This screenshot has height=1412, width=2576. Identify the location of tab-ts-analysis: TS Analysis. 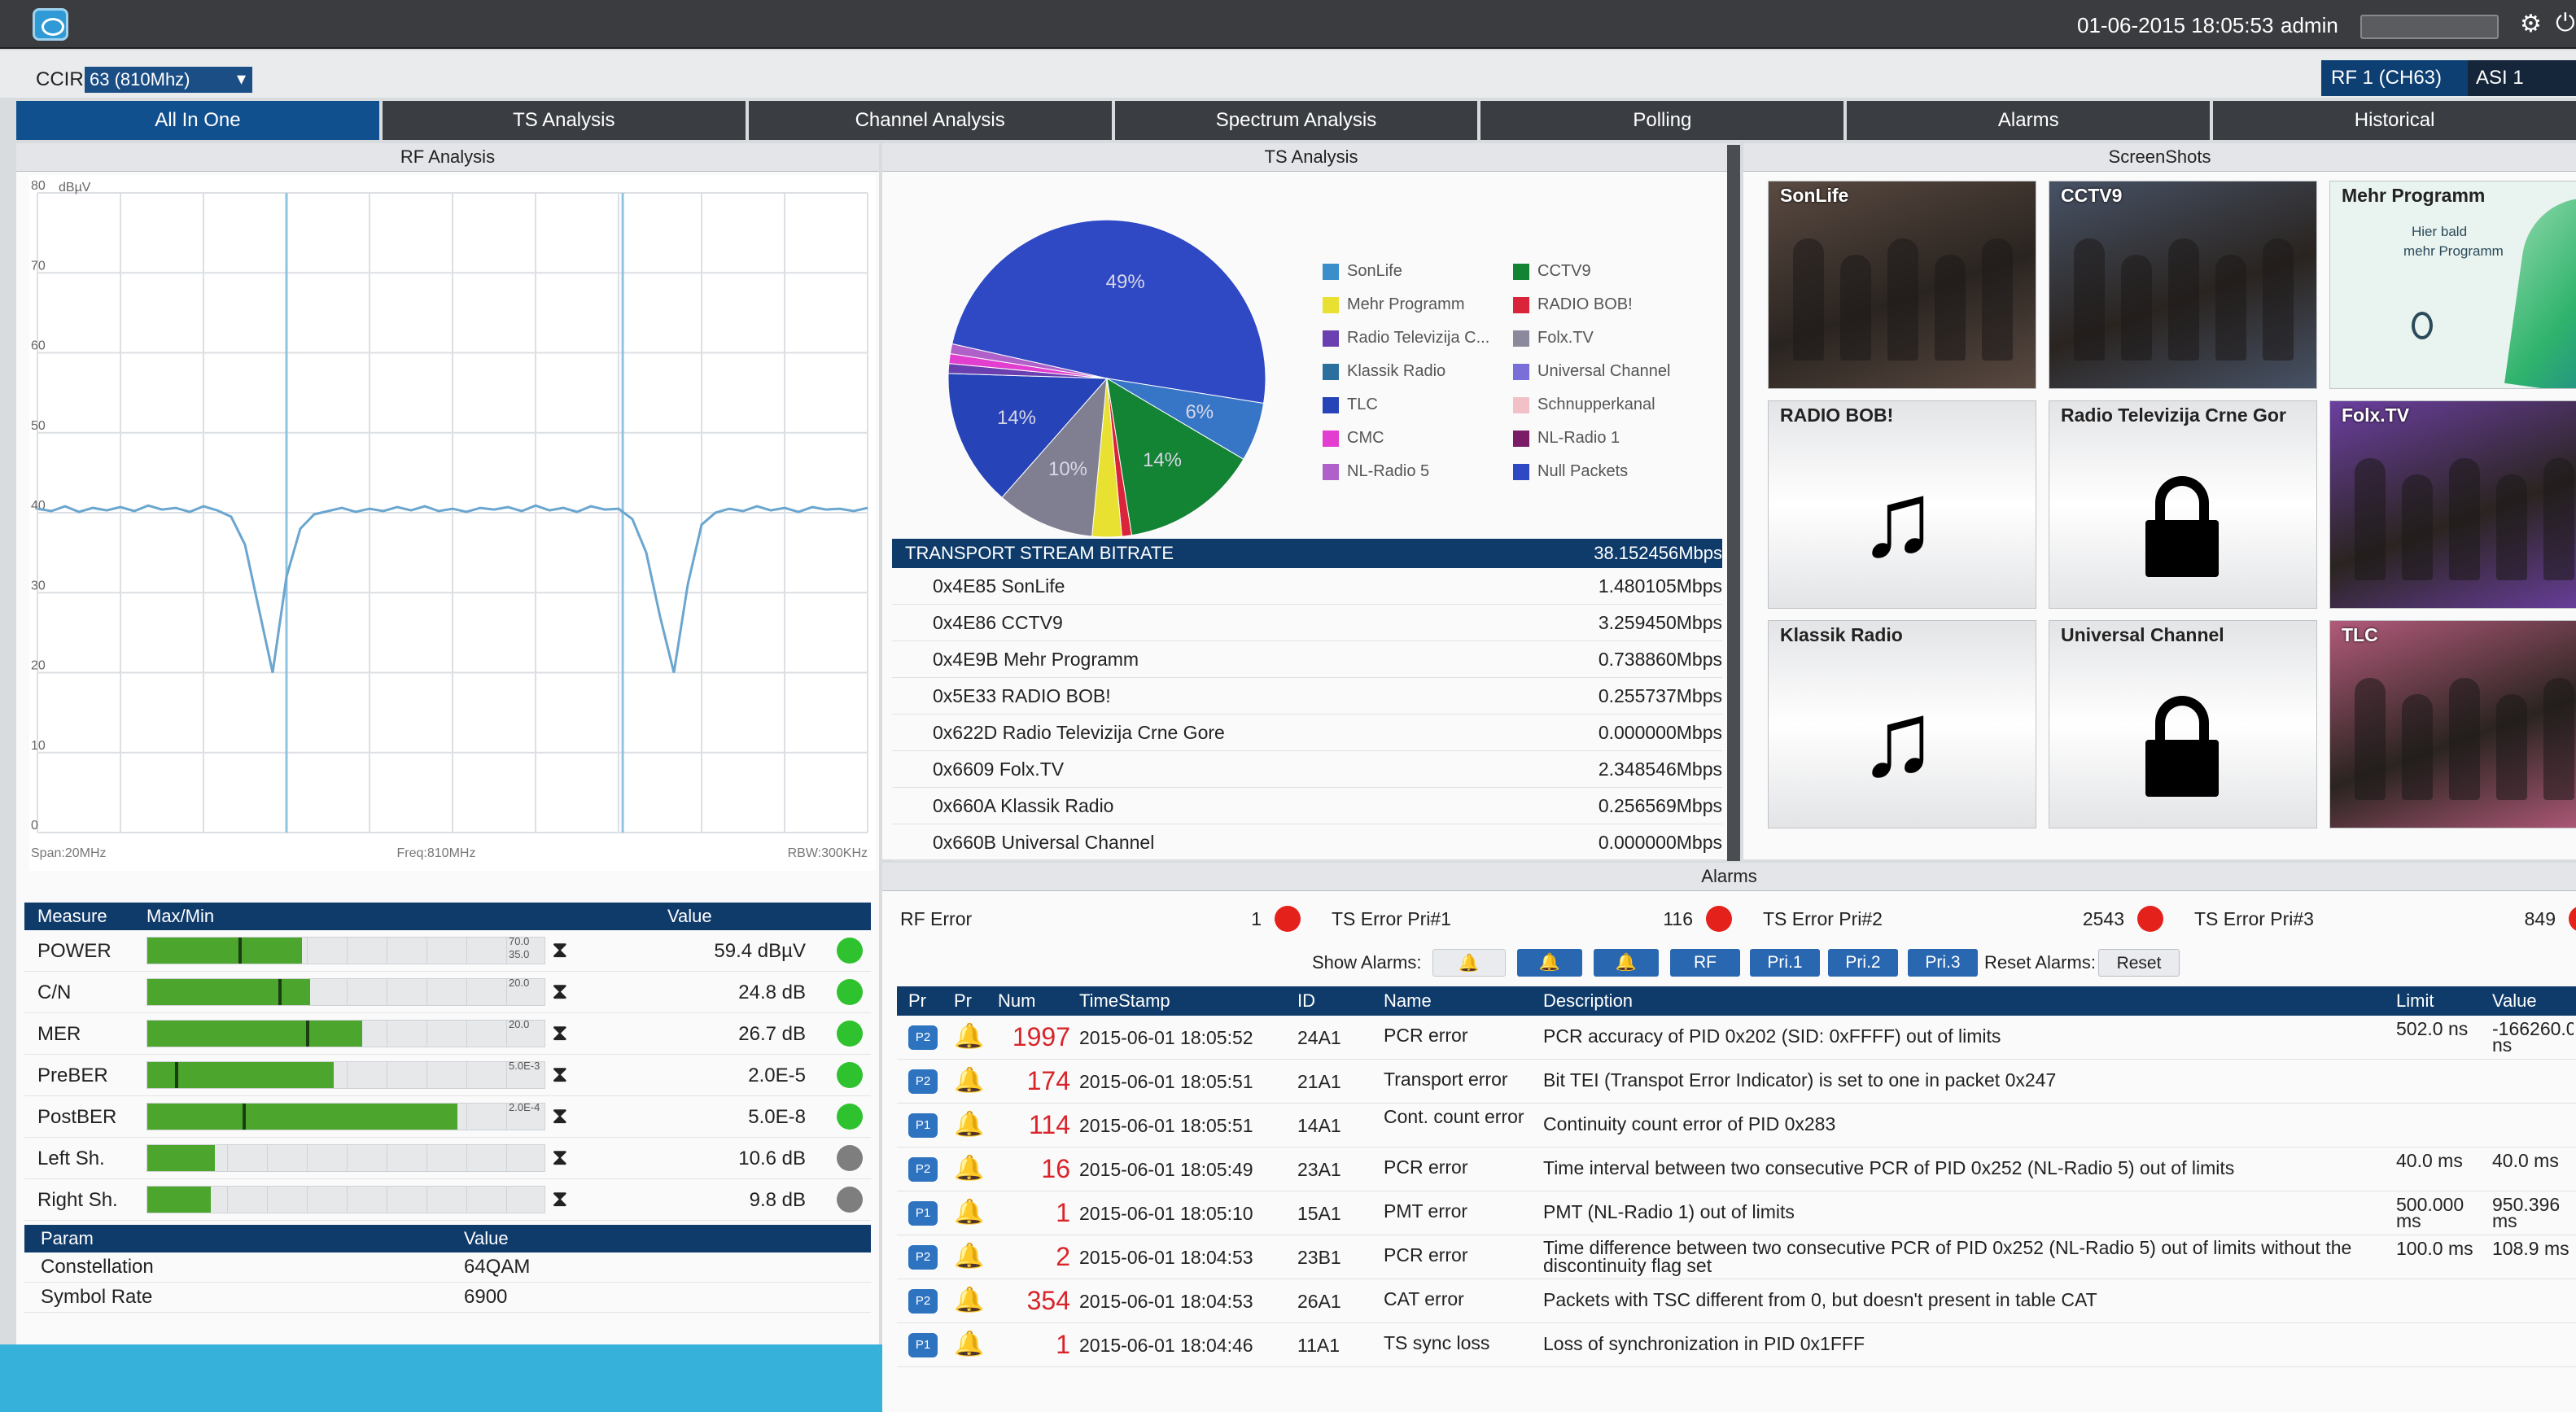
(564, 120).